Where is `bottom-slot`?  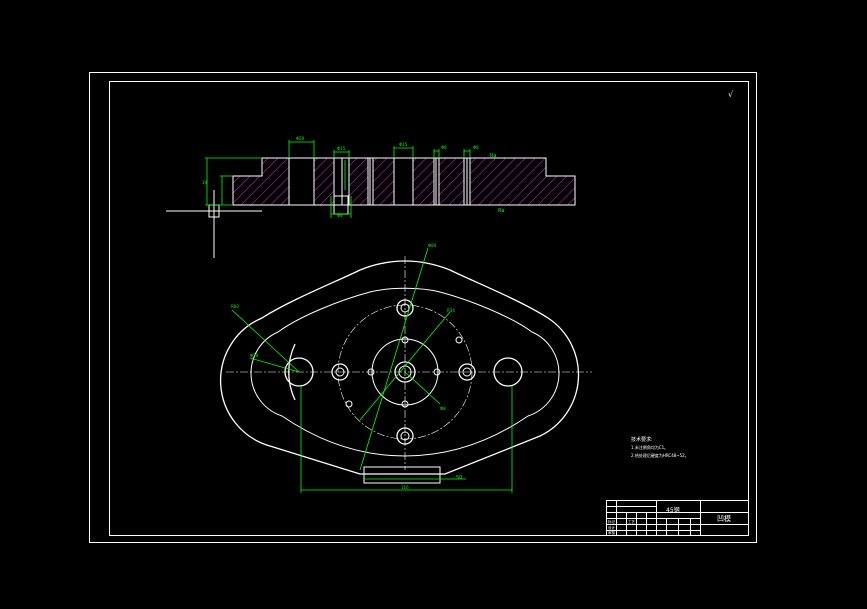
bottom-slot is located at coordinates (402, 475).